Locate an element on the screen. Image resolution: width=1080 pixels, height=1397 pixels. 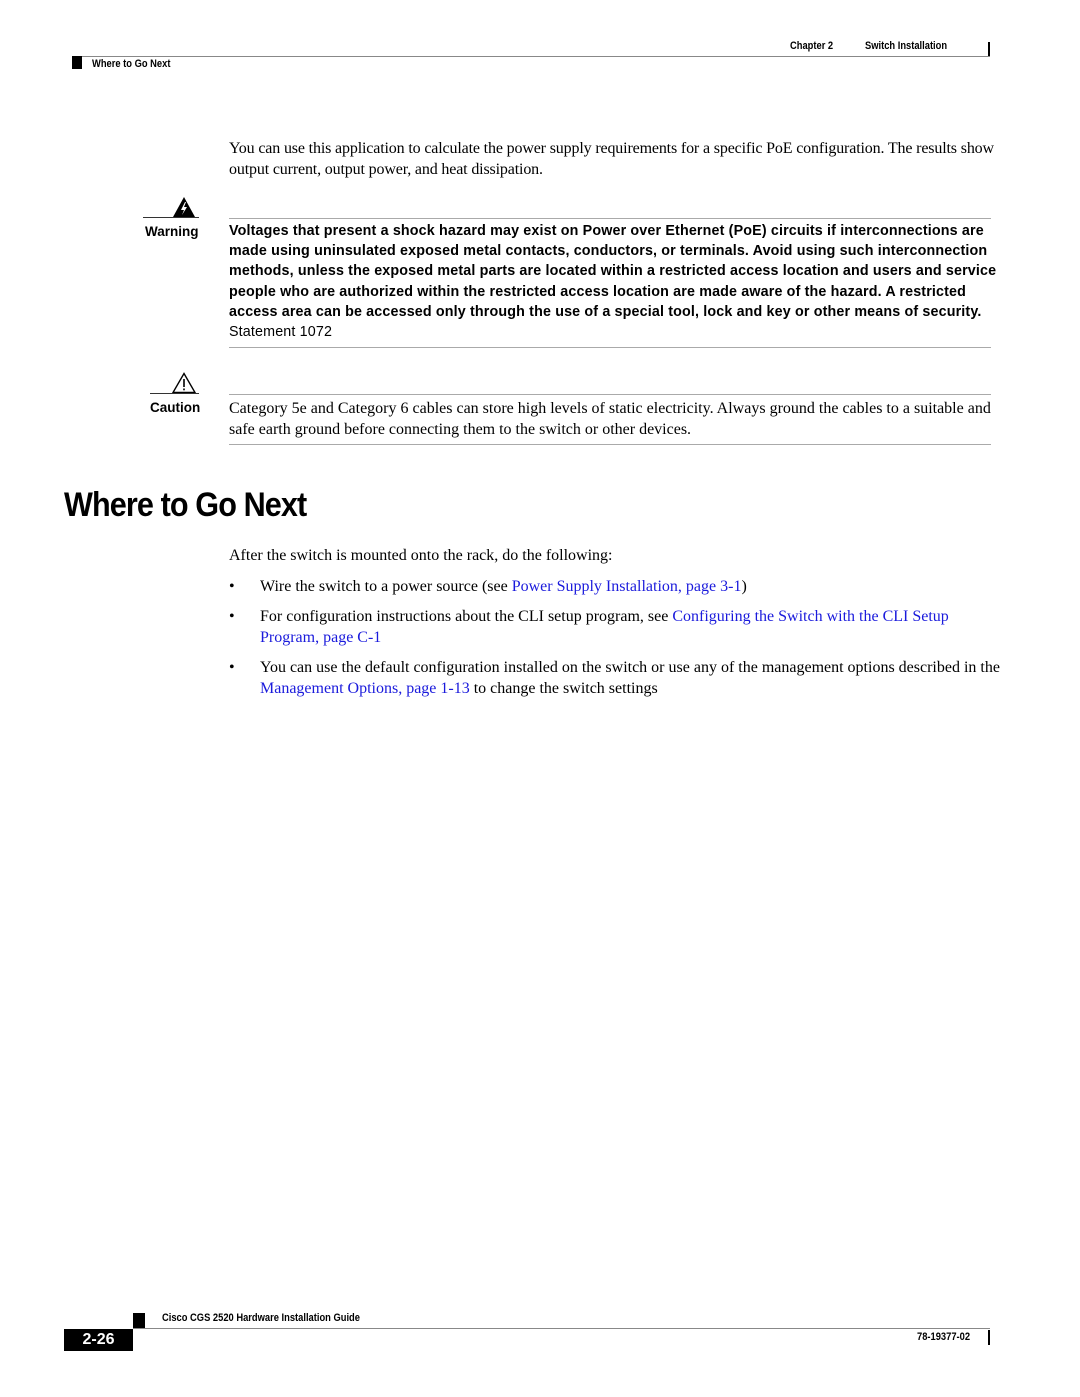
page-number: 2-26 is located at coordinates (98, 1340).